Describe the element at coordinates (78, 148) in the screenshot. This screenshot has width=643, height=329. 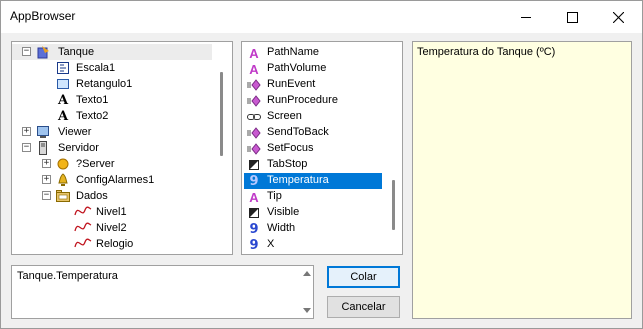
I see `tree-item-label: Servidor` at that location.